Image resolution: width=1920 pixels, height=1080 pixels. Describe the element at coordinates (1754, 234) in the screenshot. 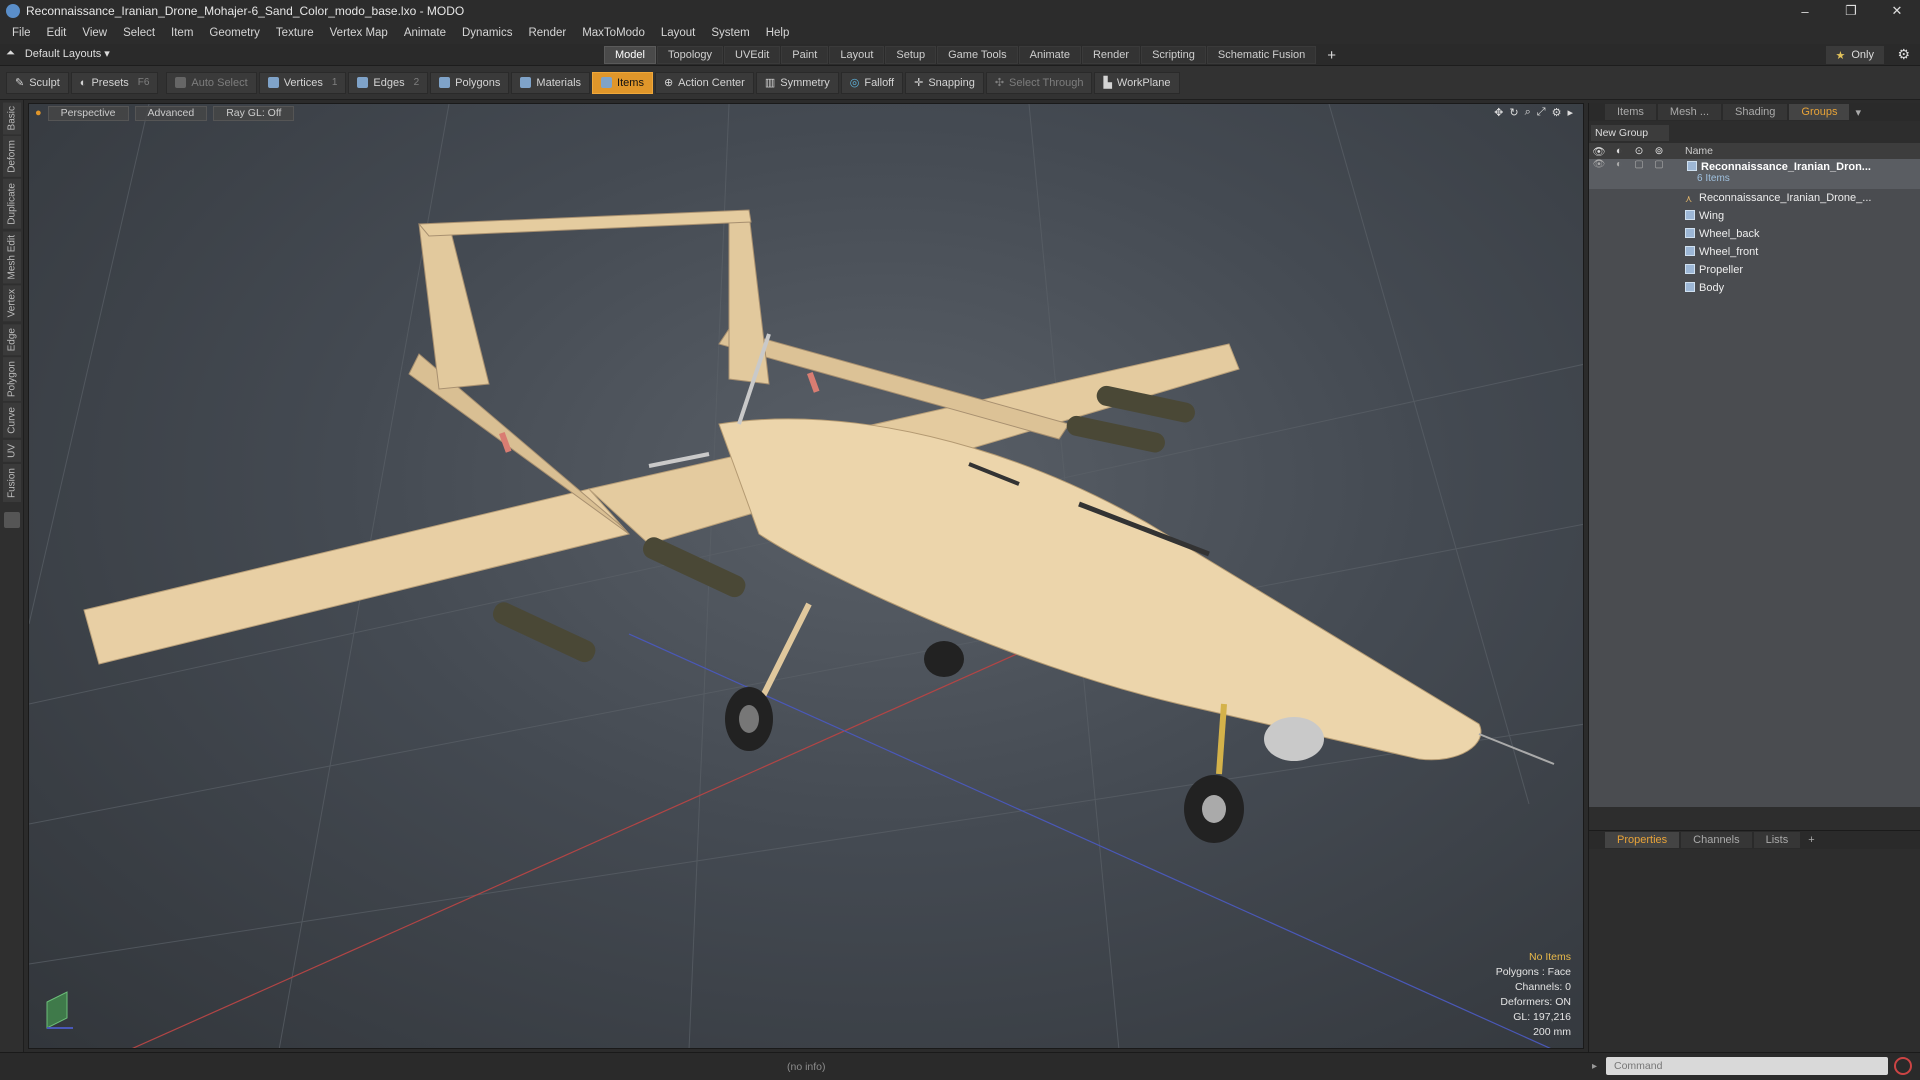

I see `list-item: Wheel_back` at that location.